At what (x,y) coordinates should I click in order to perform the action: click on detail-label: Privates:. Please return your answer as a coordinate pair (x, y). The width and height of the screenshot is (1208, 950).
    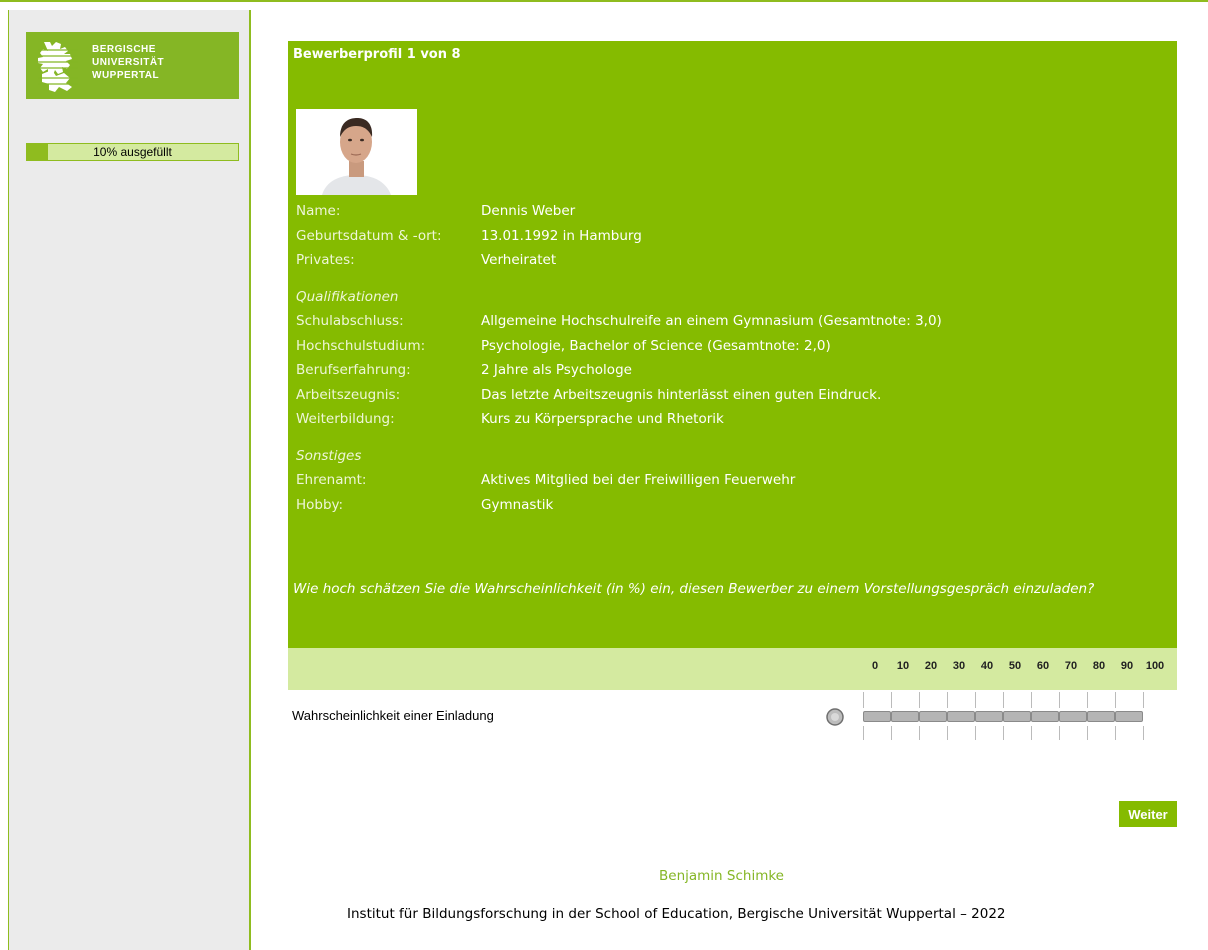
    Looking at the image, I should click on (325, 260).